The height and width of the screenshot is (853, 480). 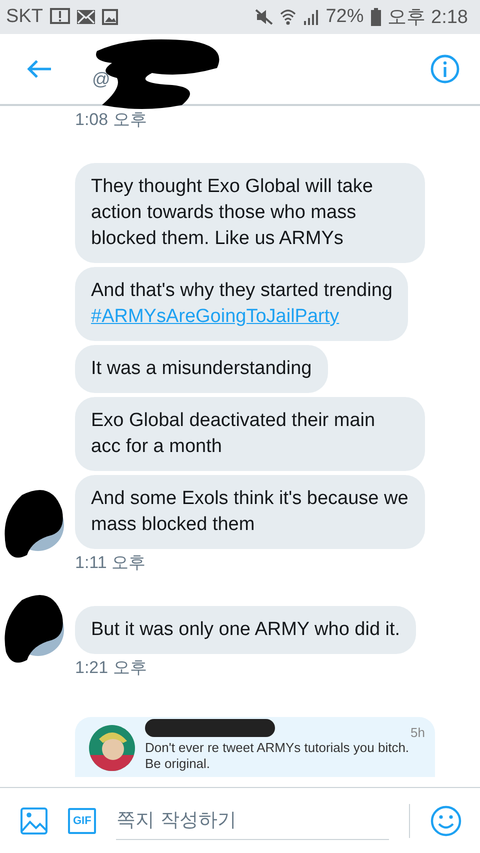 What do you see at coordinates (250, 512) in the screenshot?
I see `message-bubble: And some Exols think it's because we mass blocked them` at bounding box center [250, 512].